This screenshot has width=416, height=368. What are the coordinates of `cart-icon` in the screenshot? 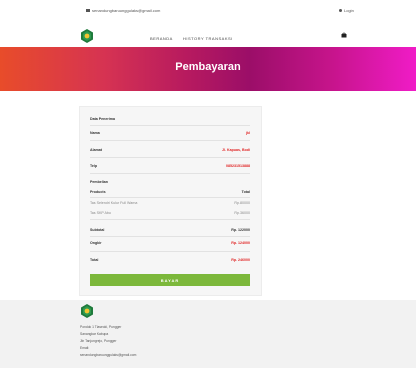 It's located at (344, 35).